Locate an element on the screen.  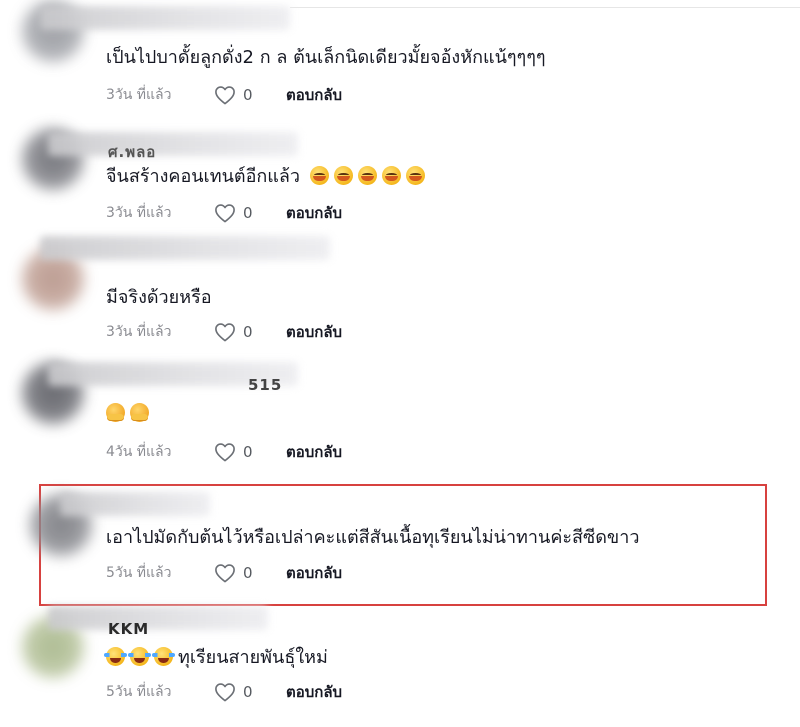
comment-meta: 4วัน ที่แล้ว 0 ตอบกลับ is located at coordinates (224, 452).